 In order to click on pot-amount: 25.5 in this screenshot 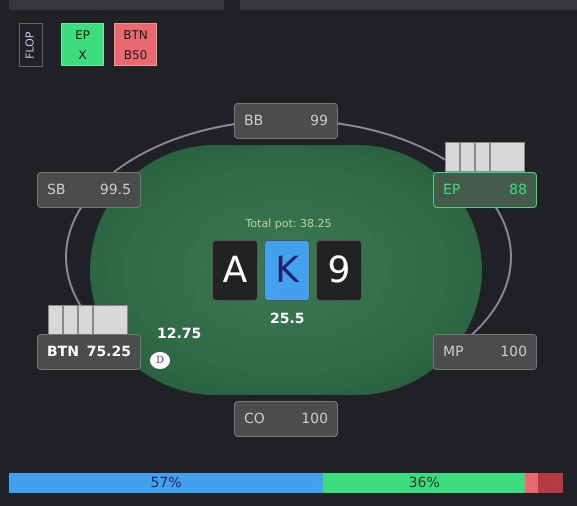, I will do `click(287, 319)`.